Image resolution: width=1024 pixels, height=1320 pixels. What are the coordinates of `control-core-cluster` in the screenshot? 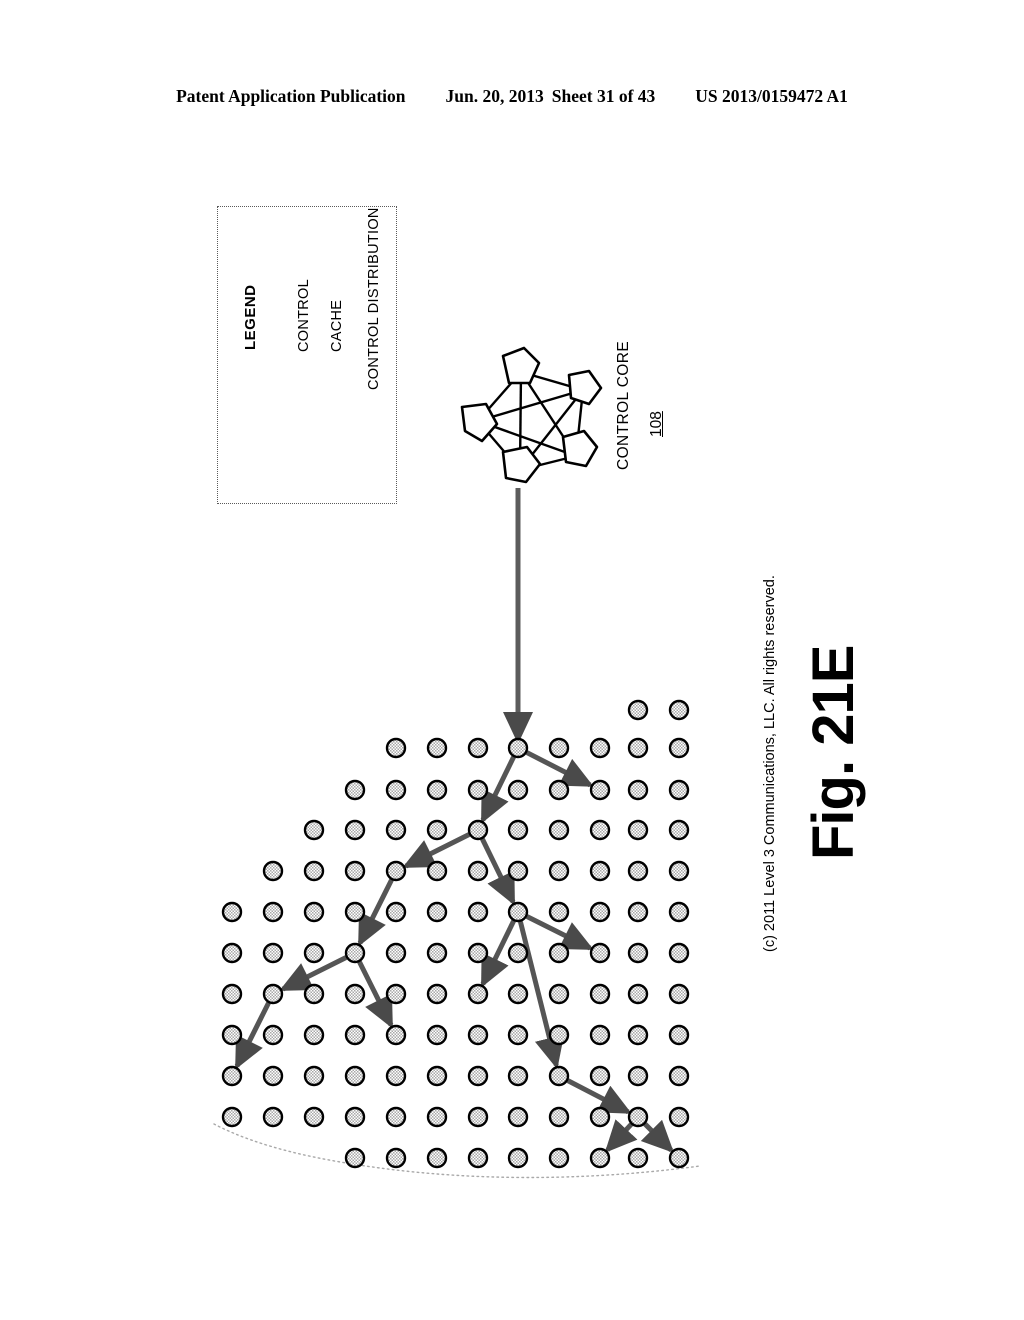 It's located at (531, 415).